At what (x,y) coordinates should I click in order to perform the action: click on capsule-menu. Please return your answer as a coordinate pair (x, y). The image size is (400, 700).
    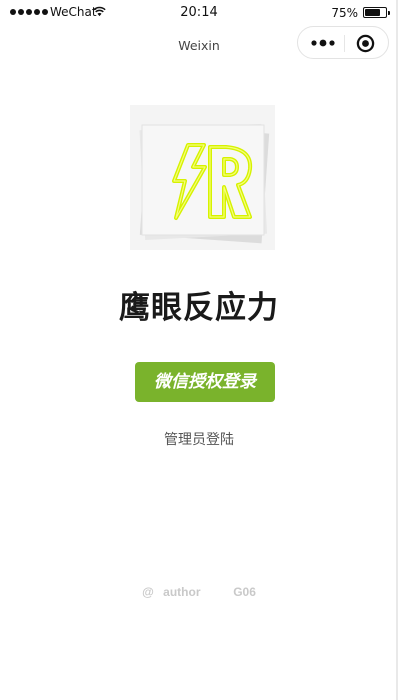
    Looking at the image, I should click on (343, 42).